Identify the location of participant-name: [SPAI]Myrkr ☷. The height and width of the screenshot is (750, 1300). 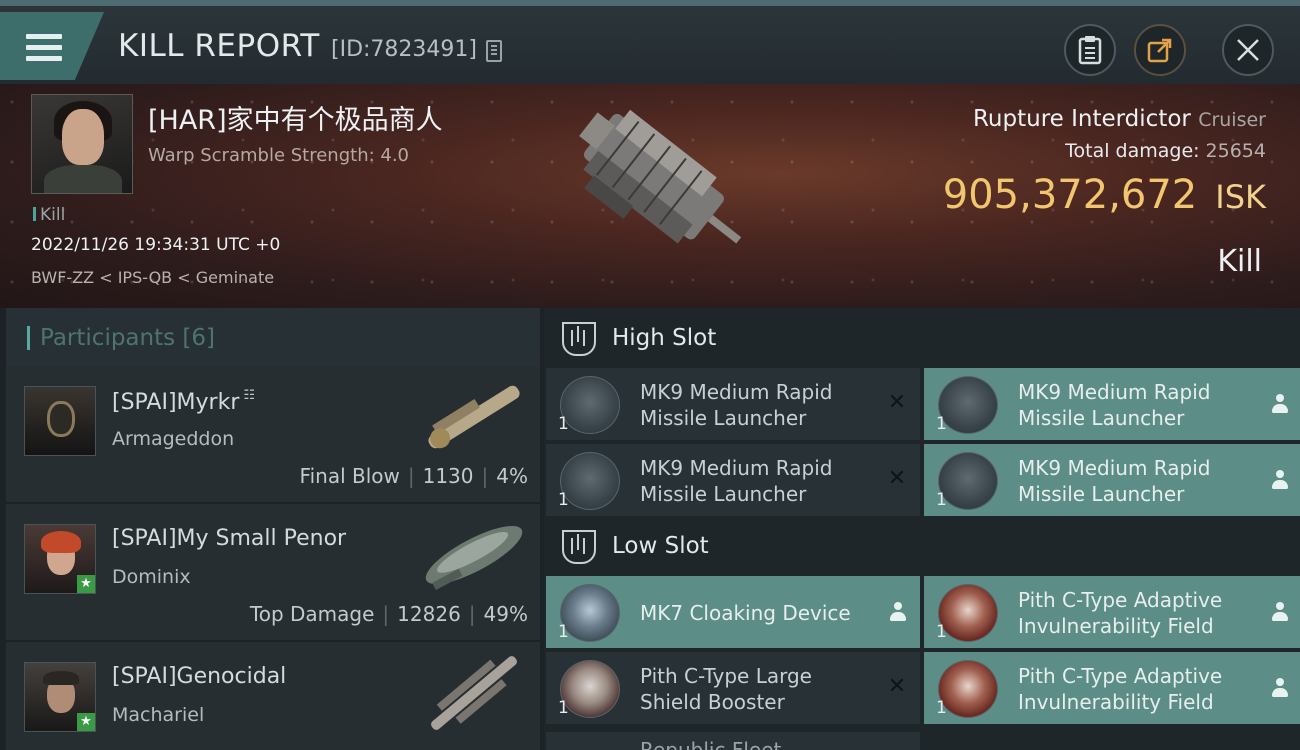
(184, 401).